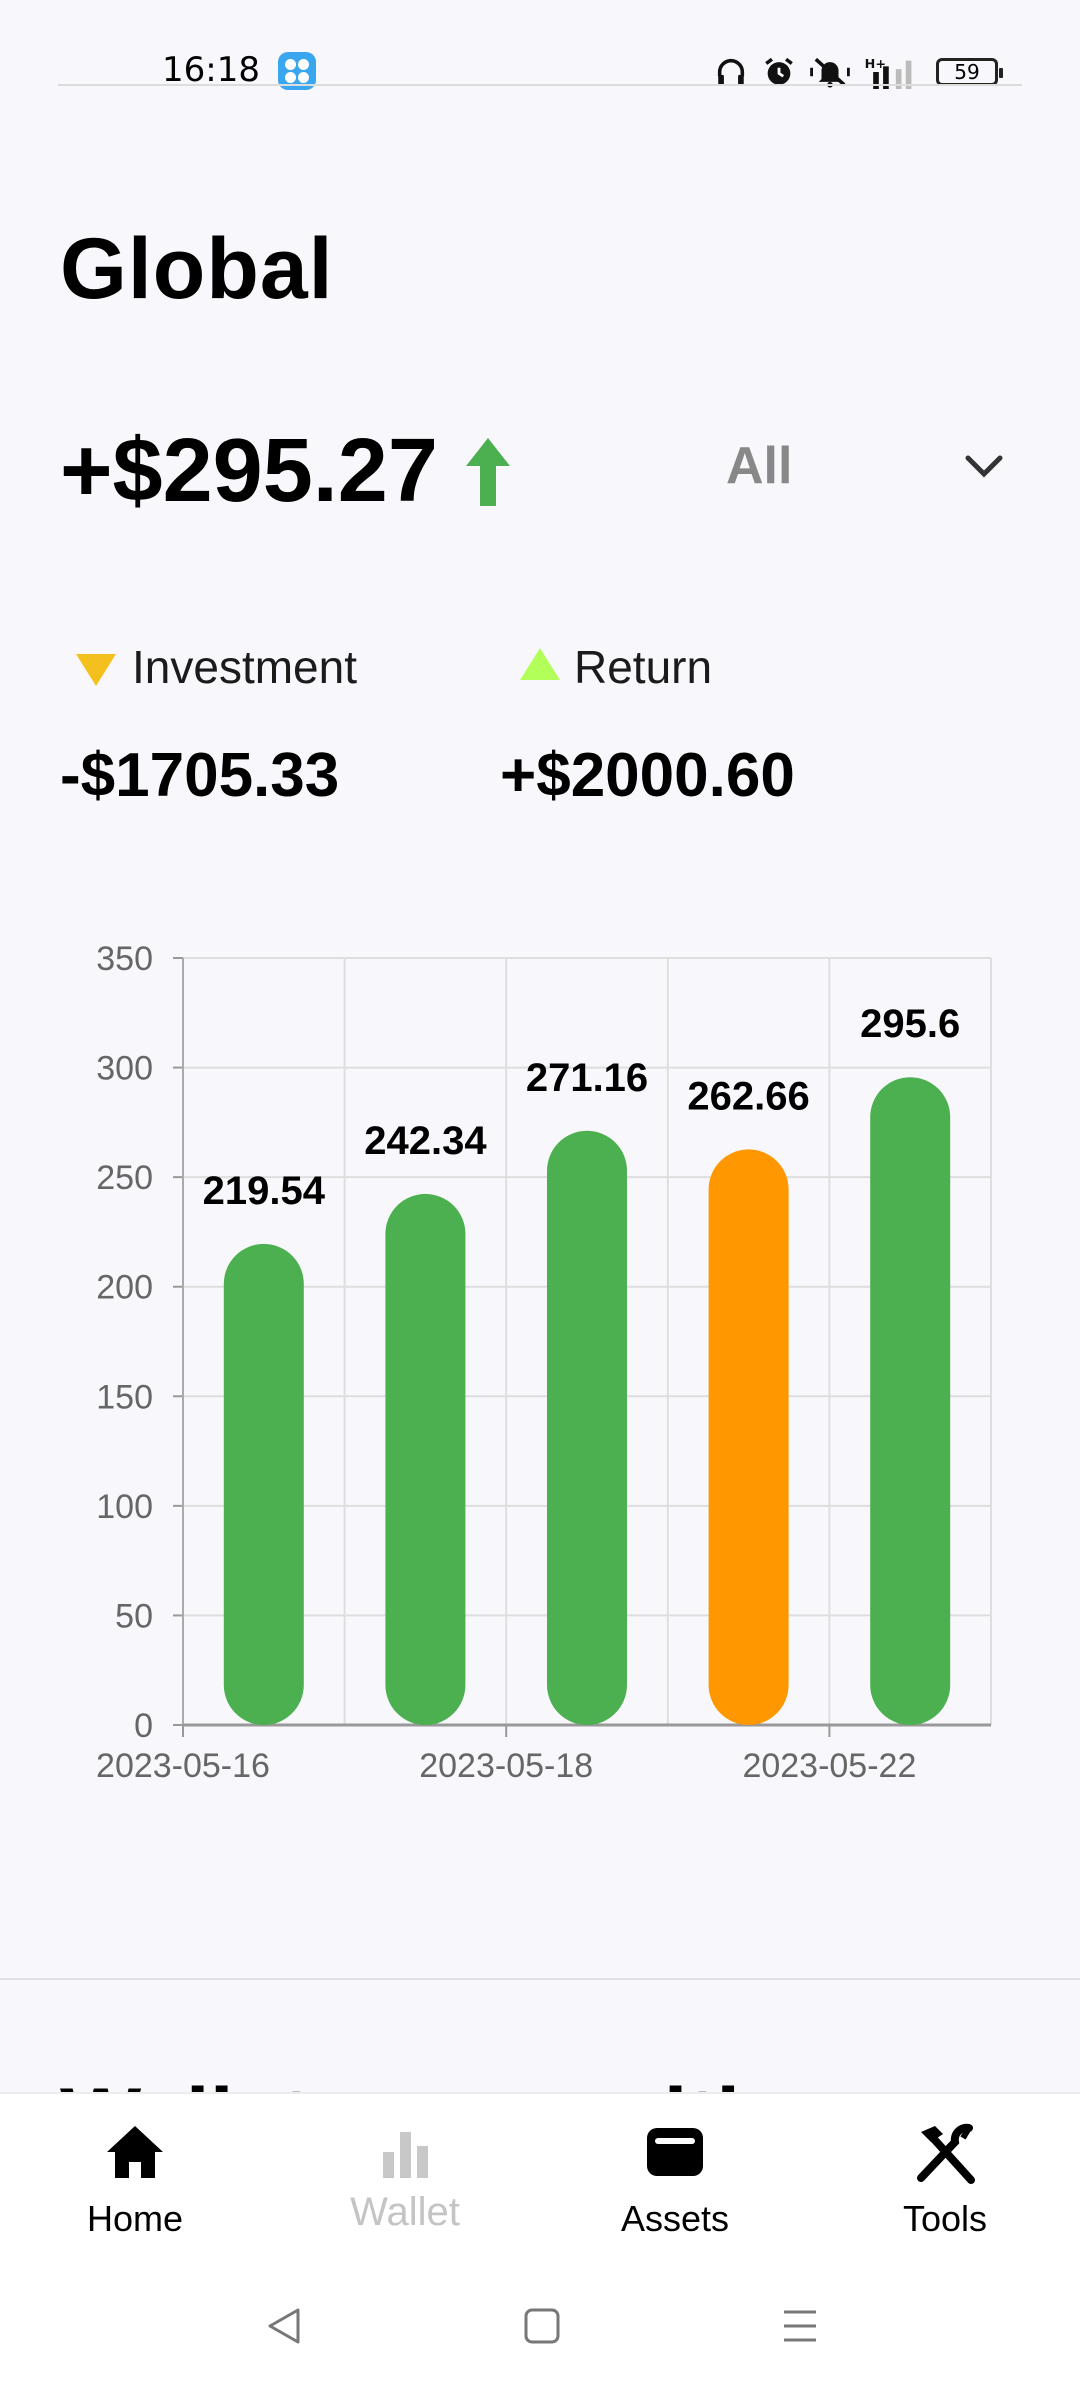 The width and height of the screenshot is (1080, 2400). I want to click on x-tick-label: 2023-05-18, so click(506, 1766).